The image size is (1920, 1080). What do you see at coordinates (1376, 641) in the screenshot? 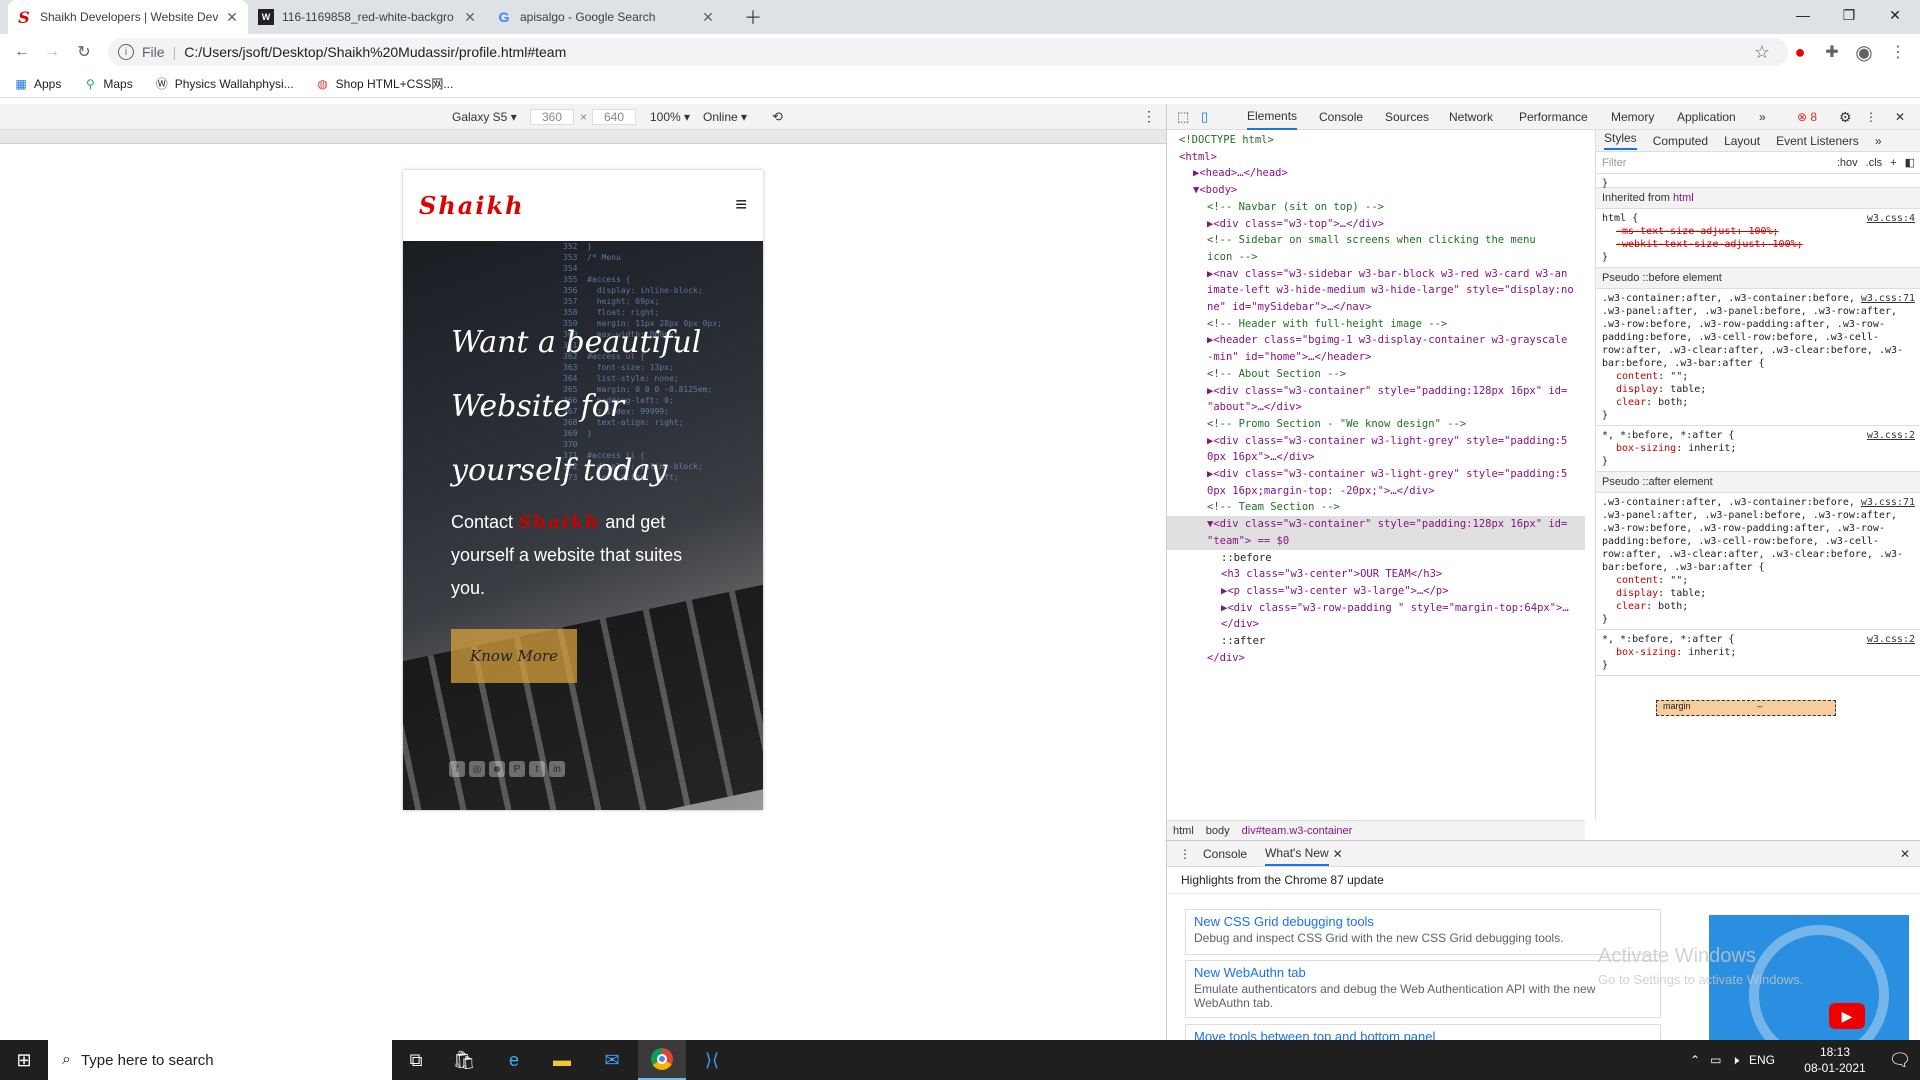
I see `dom-tree-node: ::after` at bounding box center [1376, 641].